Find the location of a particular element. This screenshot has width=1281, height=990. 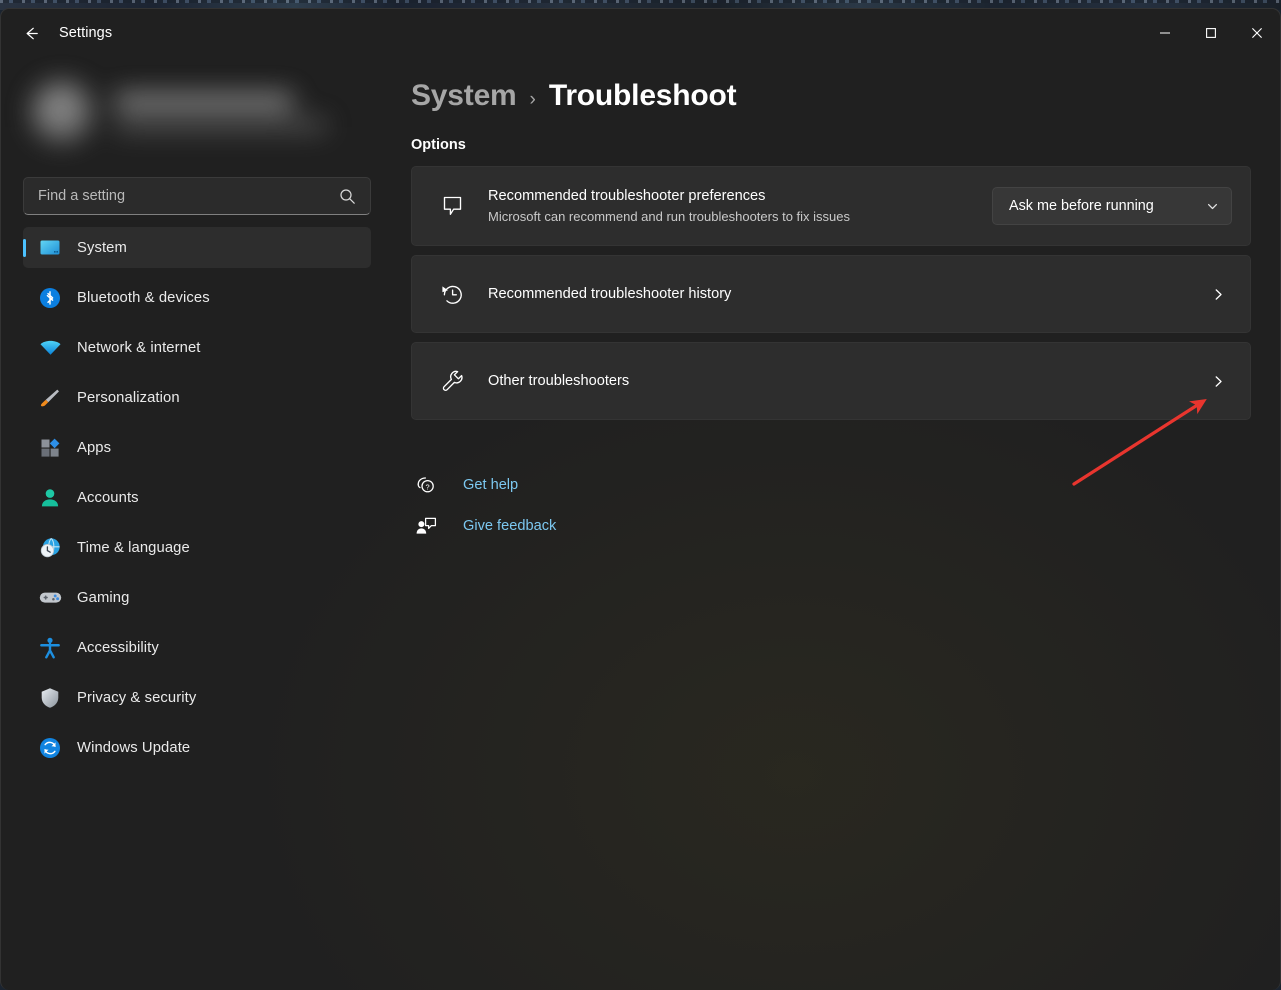

sidebar-item-label: Apps is located at coordinates (94, 447).